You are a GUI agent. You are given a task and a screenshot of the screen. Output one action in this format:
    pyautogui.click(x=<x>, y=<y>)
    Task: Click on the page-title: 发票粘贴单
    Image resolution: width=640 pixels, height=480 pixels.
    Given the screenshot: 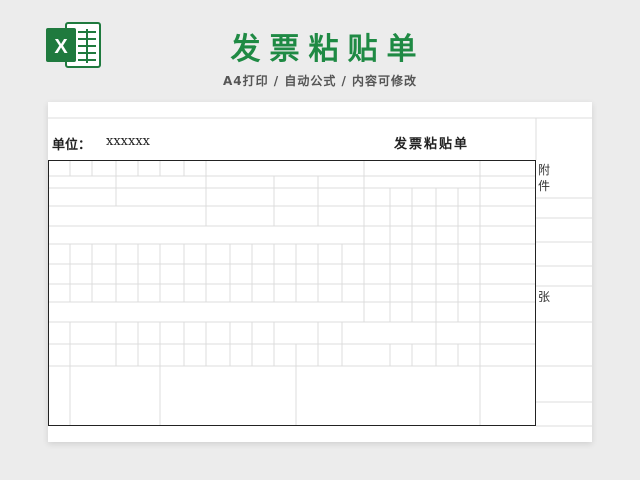 What is the action you would take?
    pyautogui.click(x=328, y=49)
    